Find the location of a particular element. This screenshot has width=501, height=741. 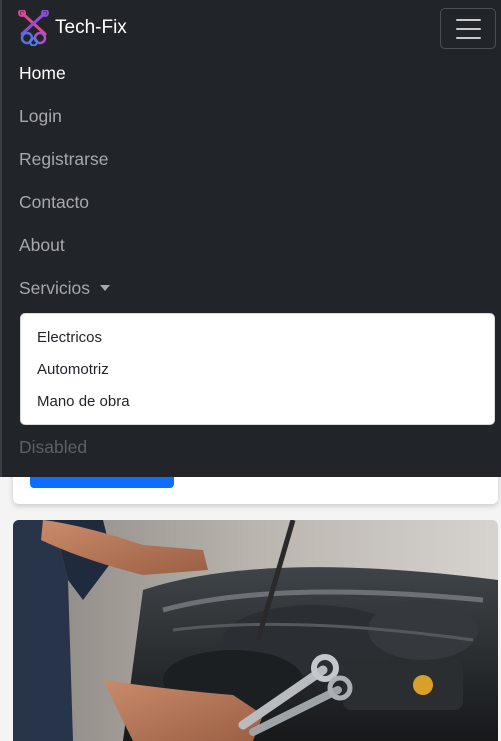

dropdown-item-automotriz: Automotriz is located at coordinates (257, 370).